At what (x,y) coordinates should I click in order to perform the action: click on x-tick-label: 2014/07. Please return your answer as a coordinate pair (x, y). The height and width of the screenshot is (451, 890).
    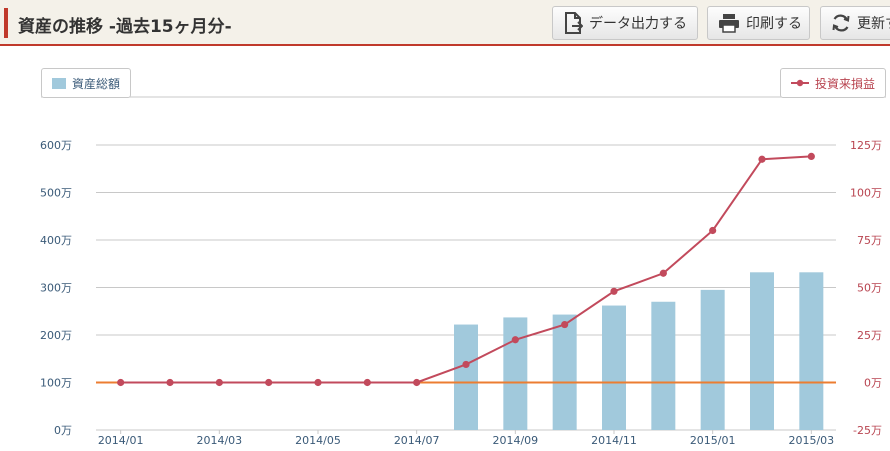
    Looking at the image, I should click on (417, 440).